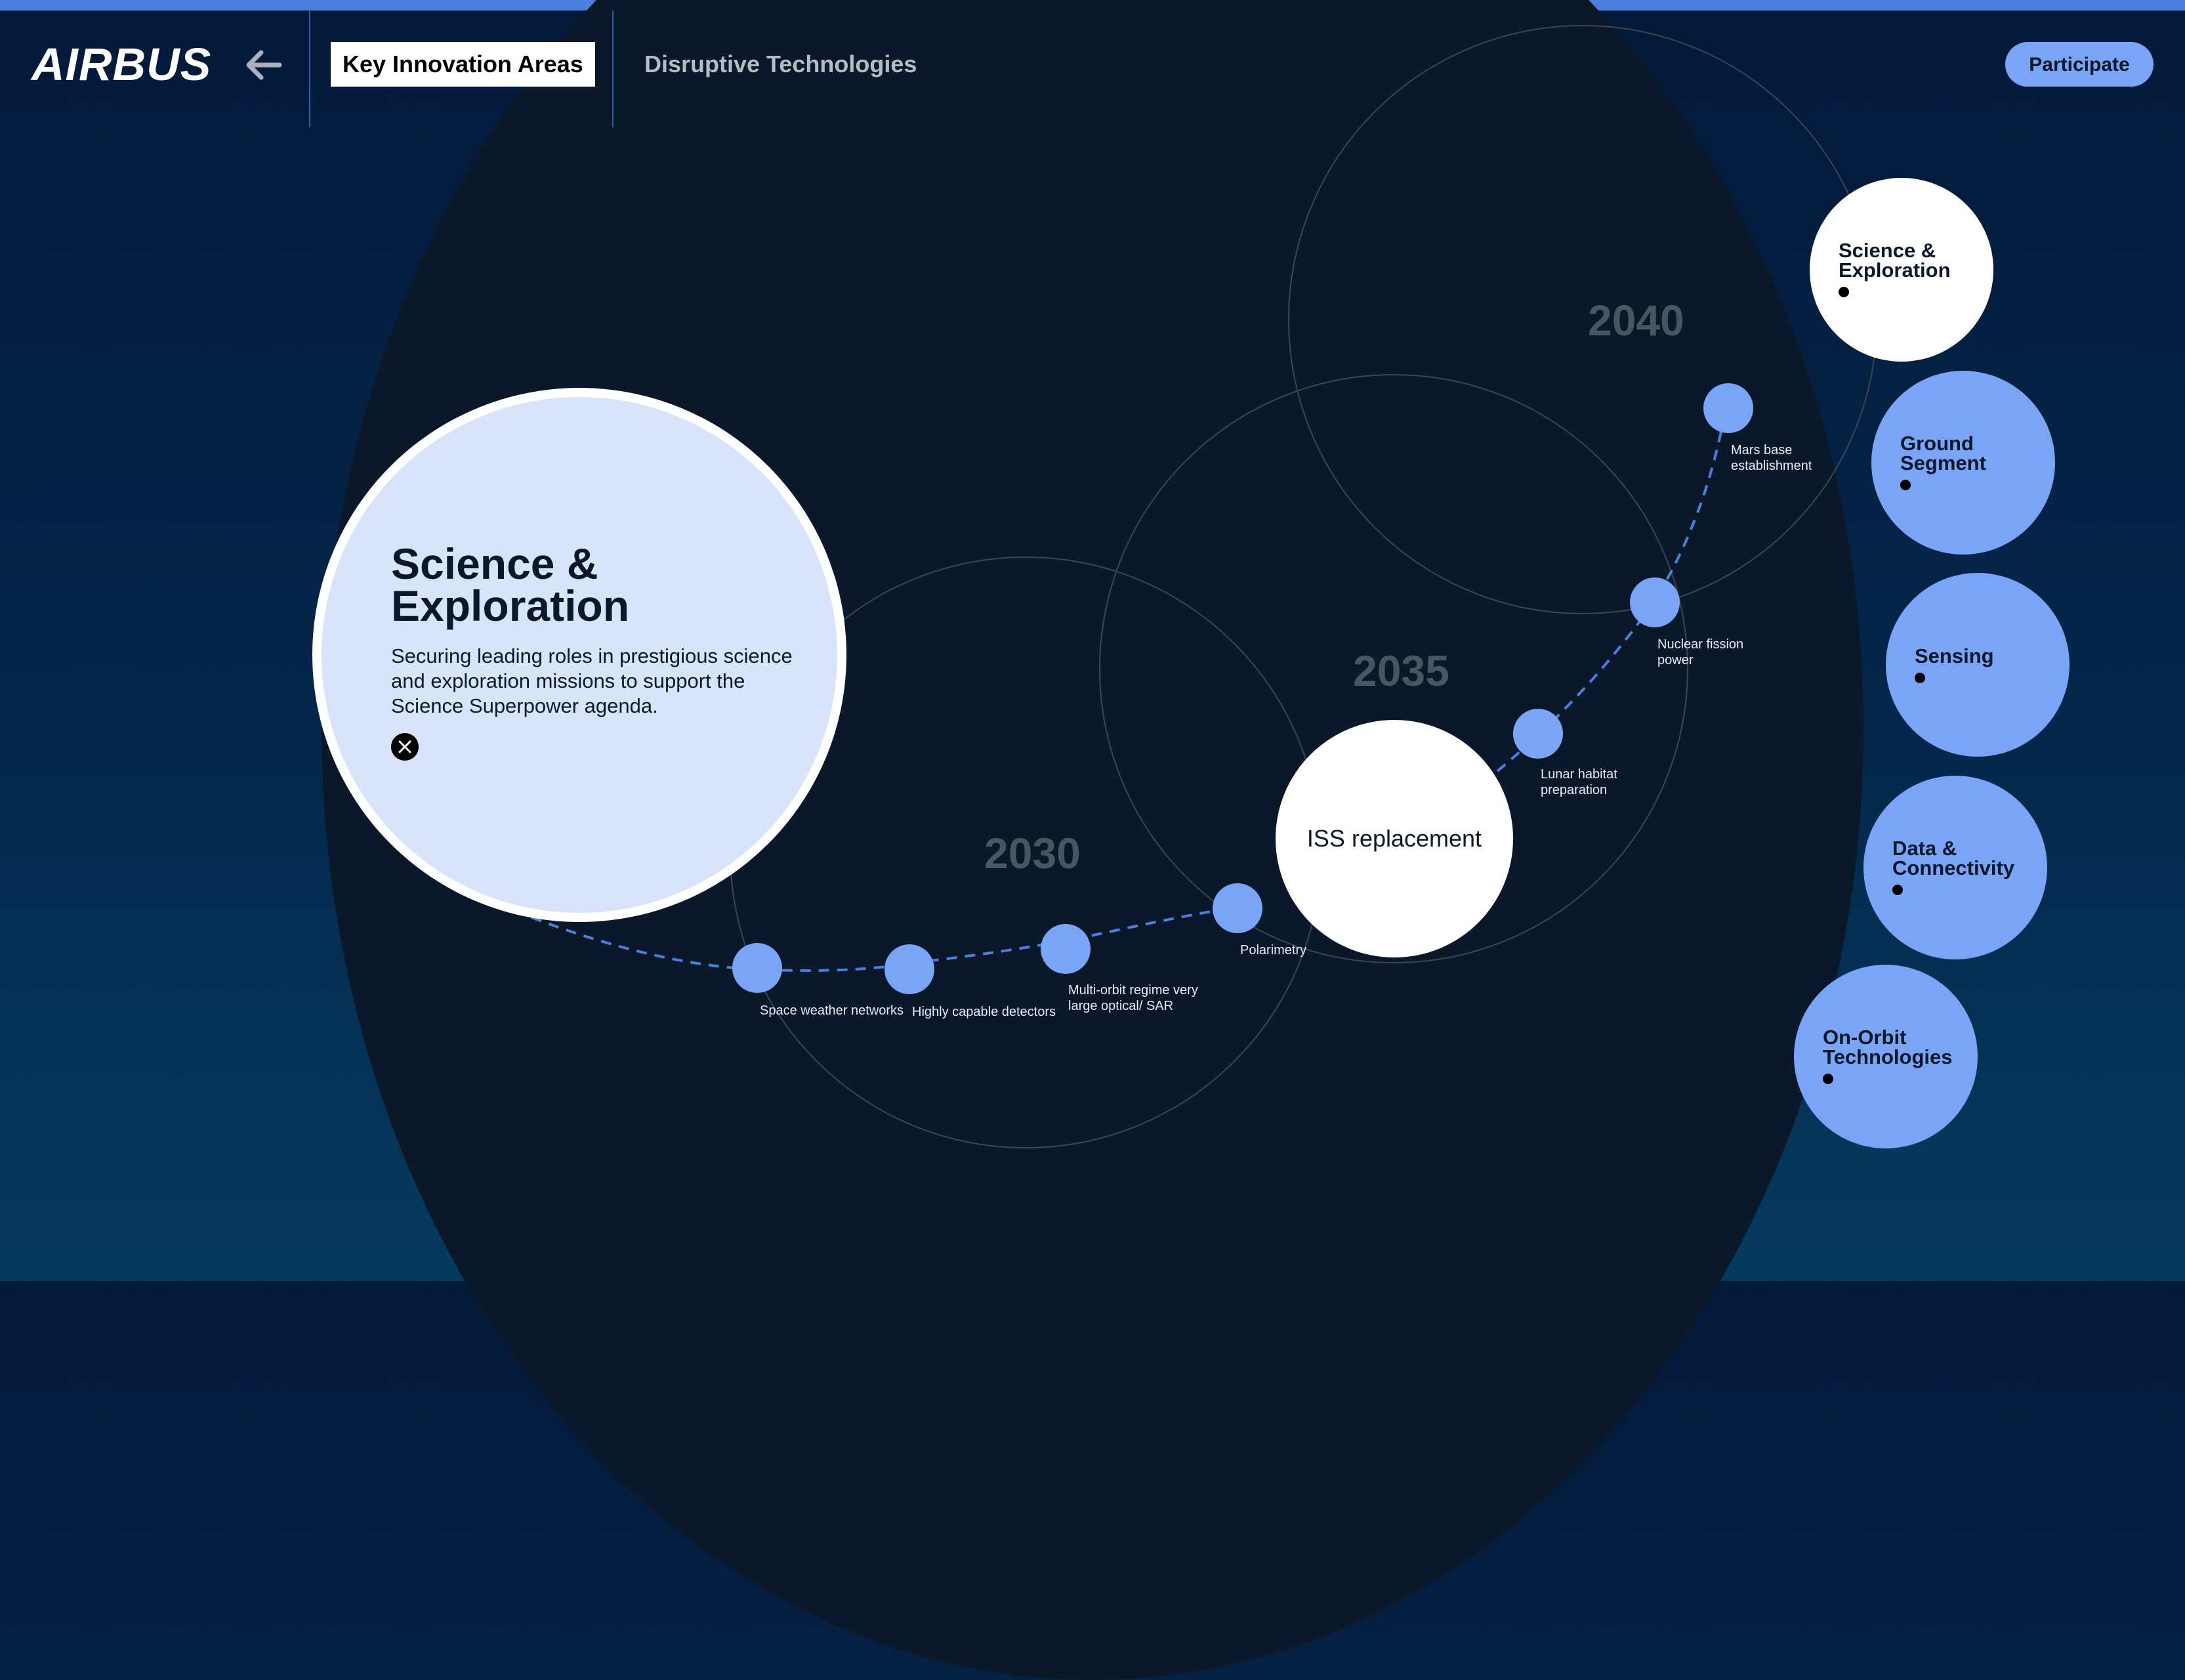 This screenshot has width=2185, height=1680. Describe the element at coordinates (1953, 858) in the screenshot. I see `nav-label: Data & Connectivity` at that location.